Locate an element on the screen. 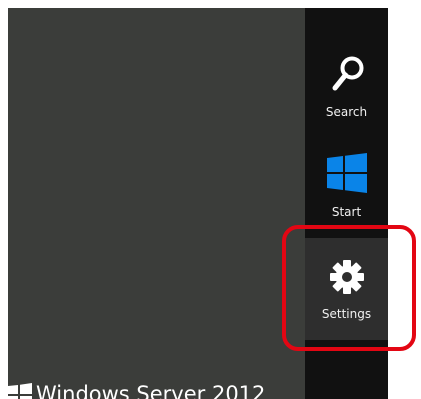  start-charm-label: Start is located at coordinates (346, 212).